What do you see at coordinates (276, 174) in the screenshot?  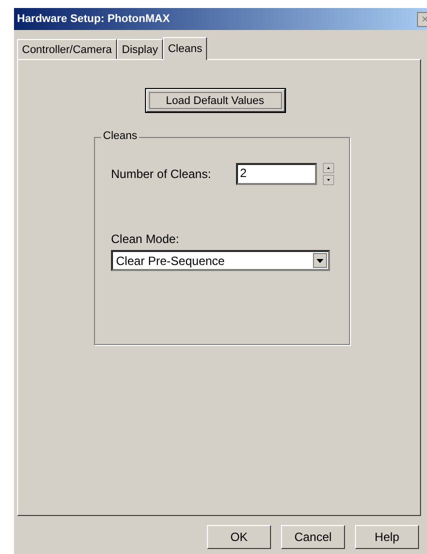 I see `number-field: 2` at bounding box center [276, 174].